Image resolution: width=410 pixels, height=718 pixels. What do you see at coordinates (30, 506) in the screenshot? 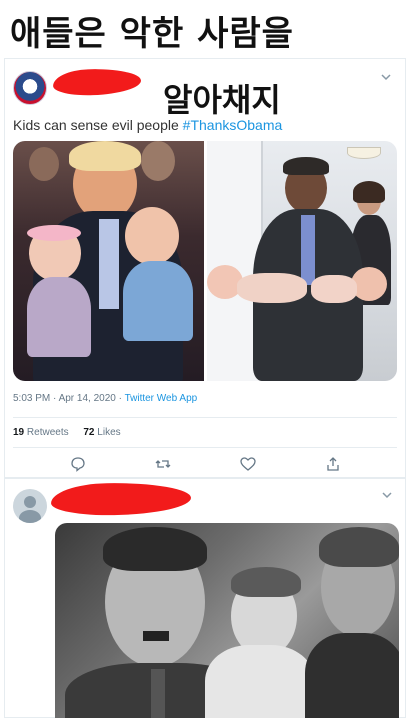
I see `default-avatar-icon` at bounding box center [30, 506].